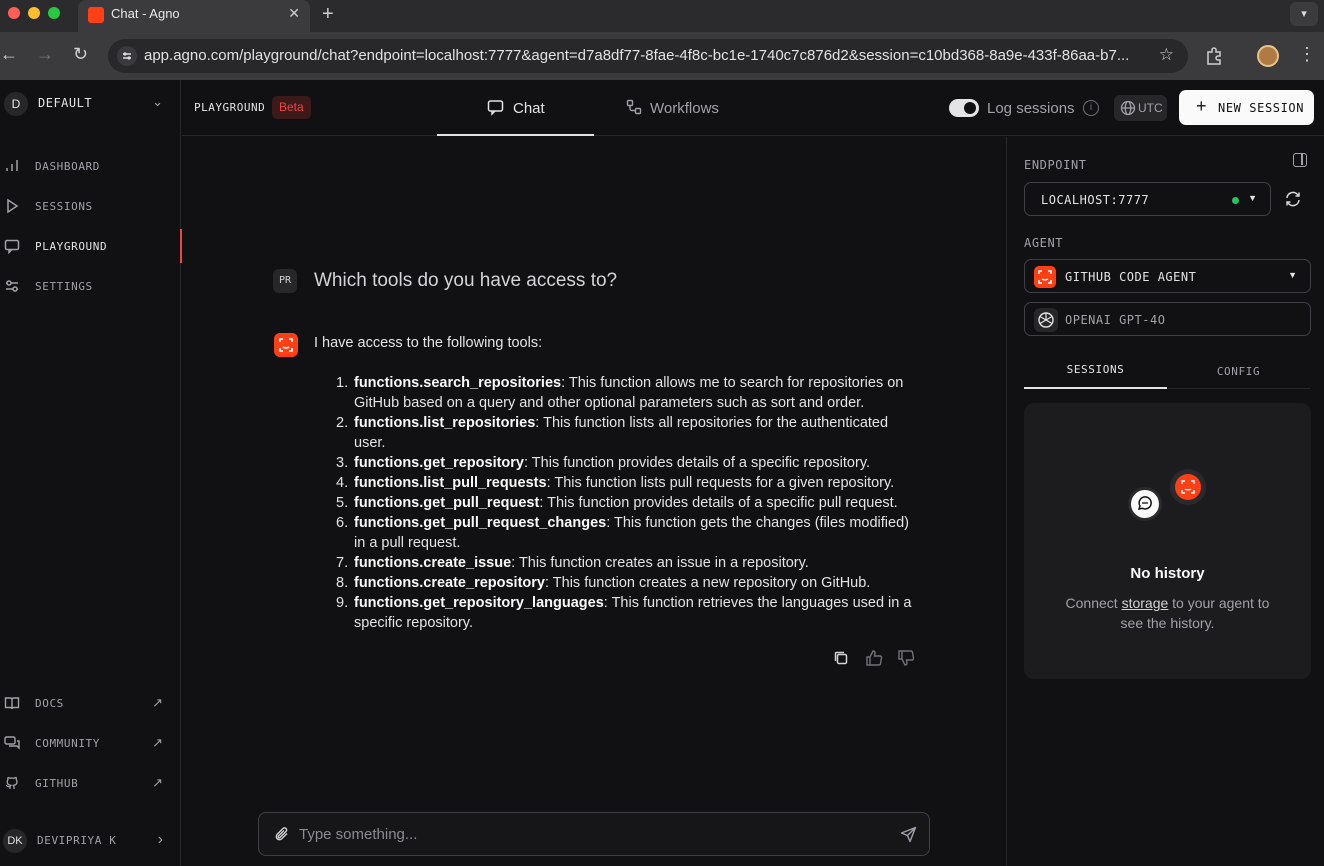  What do you see at coordinates (1261, 108) in the screenshot?
I see `new-session-label: NEW SESSION` at bounding box center [1261, 108].